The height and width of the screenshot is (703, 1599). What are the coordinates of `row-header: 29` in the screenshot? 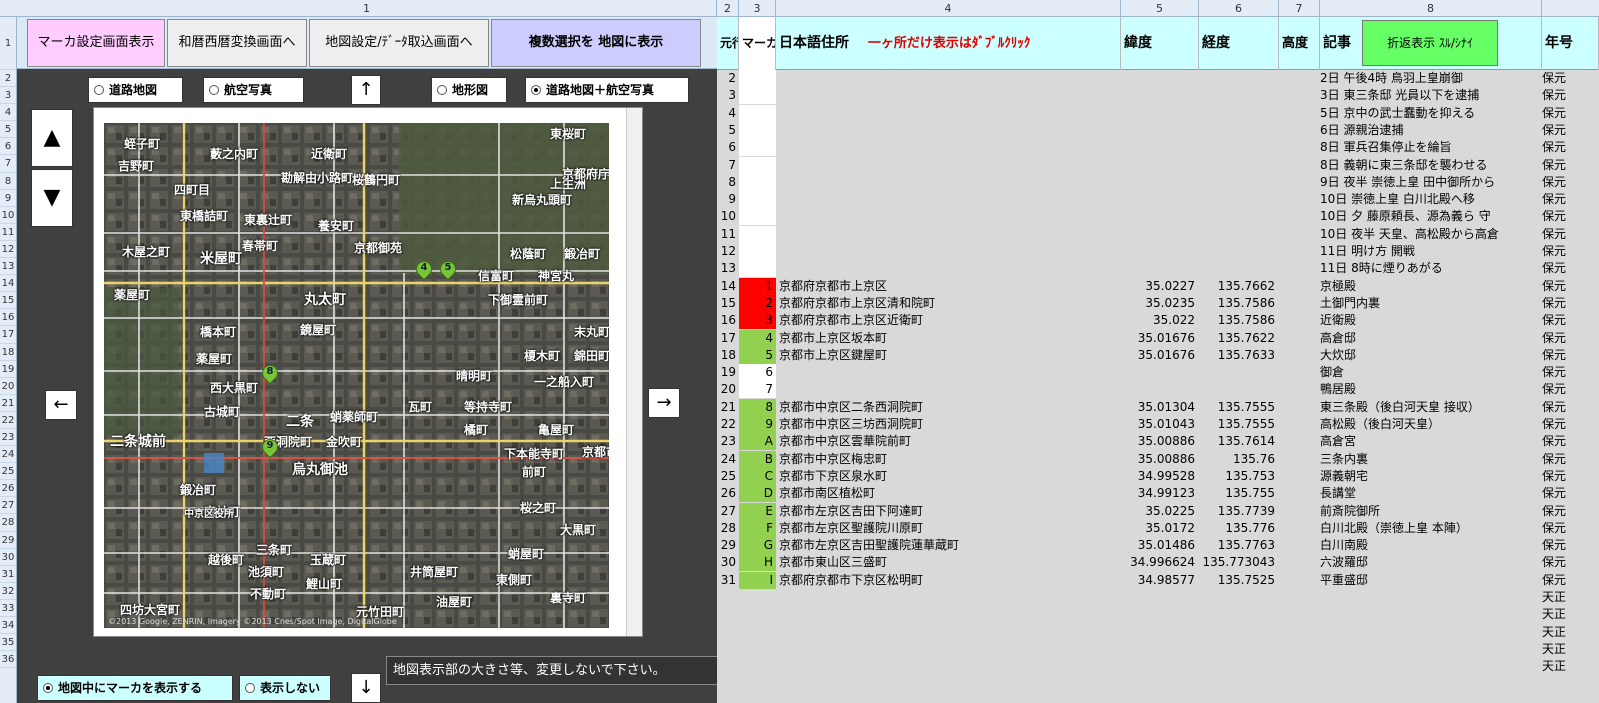 It's located at (8, 540).